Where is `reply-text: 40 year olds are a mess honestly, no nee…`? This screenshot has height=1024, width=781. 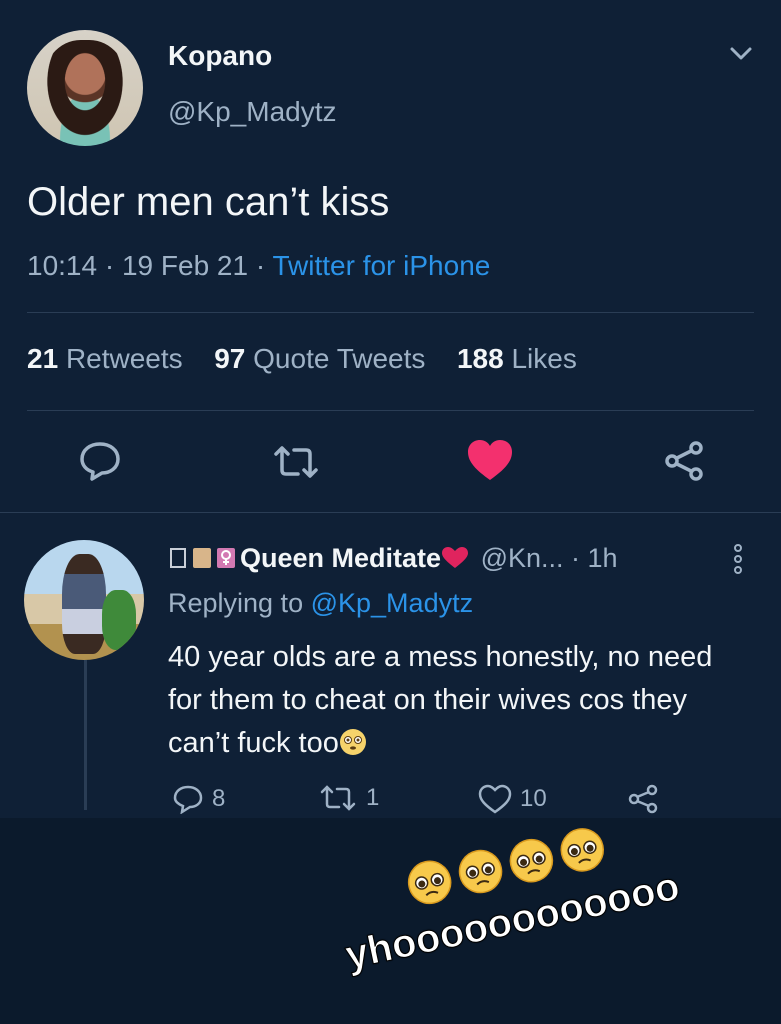
reply-text: 40 year olds are a mess honestly, no nee… is located at coordinates (440, 700).